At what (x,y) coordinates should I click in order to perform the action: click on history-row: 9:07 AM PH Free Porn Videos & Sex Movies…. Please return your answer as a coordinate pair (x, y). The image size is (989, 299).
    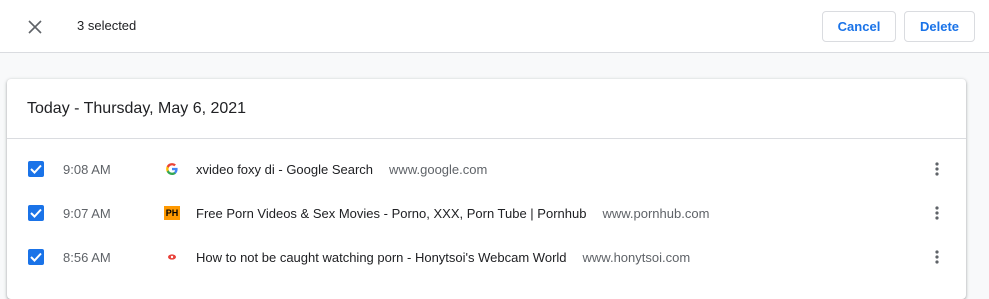
    Looking at the image, I should click on (486, 213).